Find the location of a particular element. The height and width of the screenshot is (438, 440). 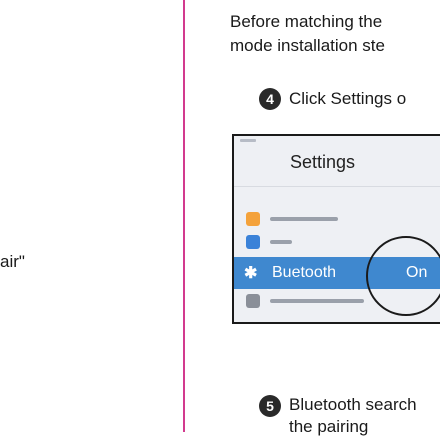

bluetooth-icon: ✱ is located at coordinates (251, 273).